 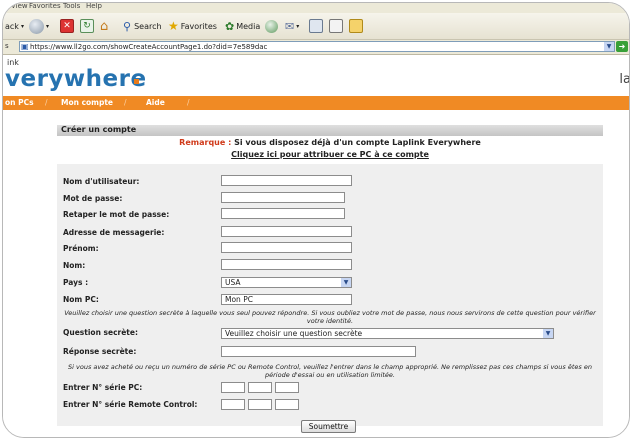 What do you see at coordinates (127, 26) in the screenshot?
I see `search-icon: ⚲` at bounding box center [127, 26].